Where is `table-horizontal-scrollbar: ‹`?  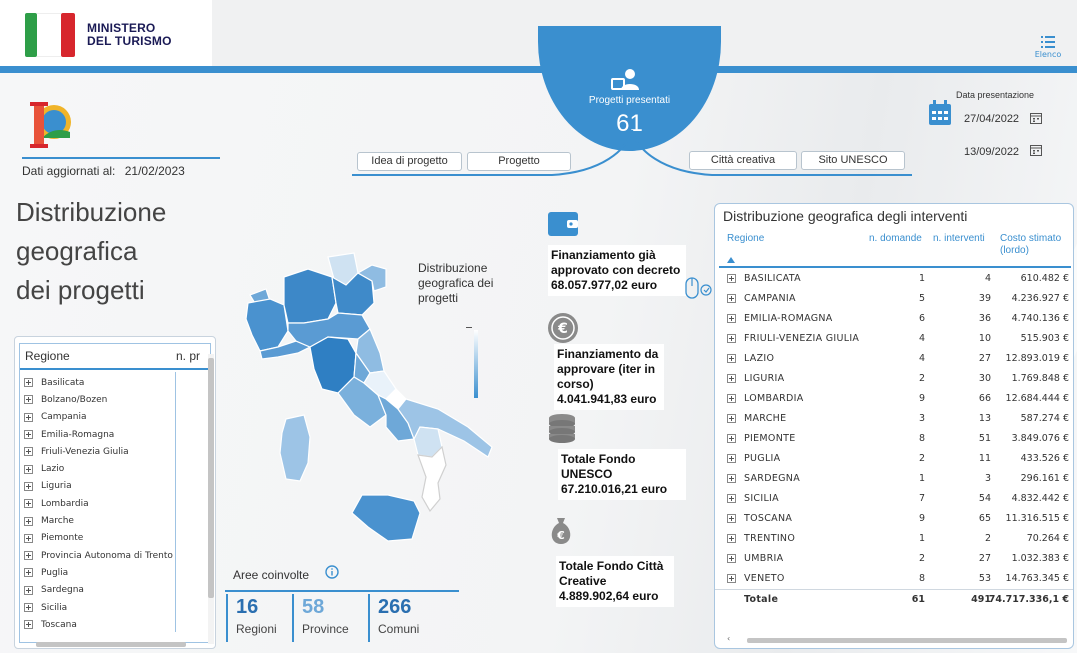
table-horizontal-scrollbar: ‹ is located at coordinates (899, 639).